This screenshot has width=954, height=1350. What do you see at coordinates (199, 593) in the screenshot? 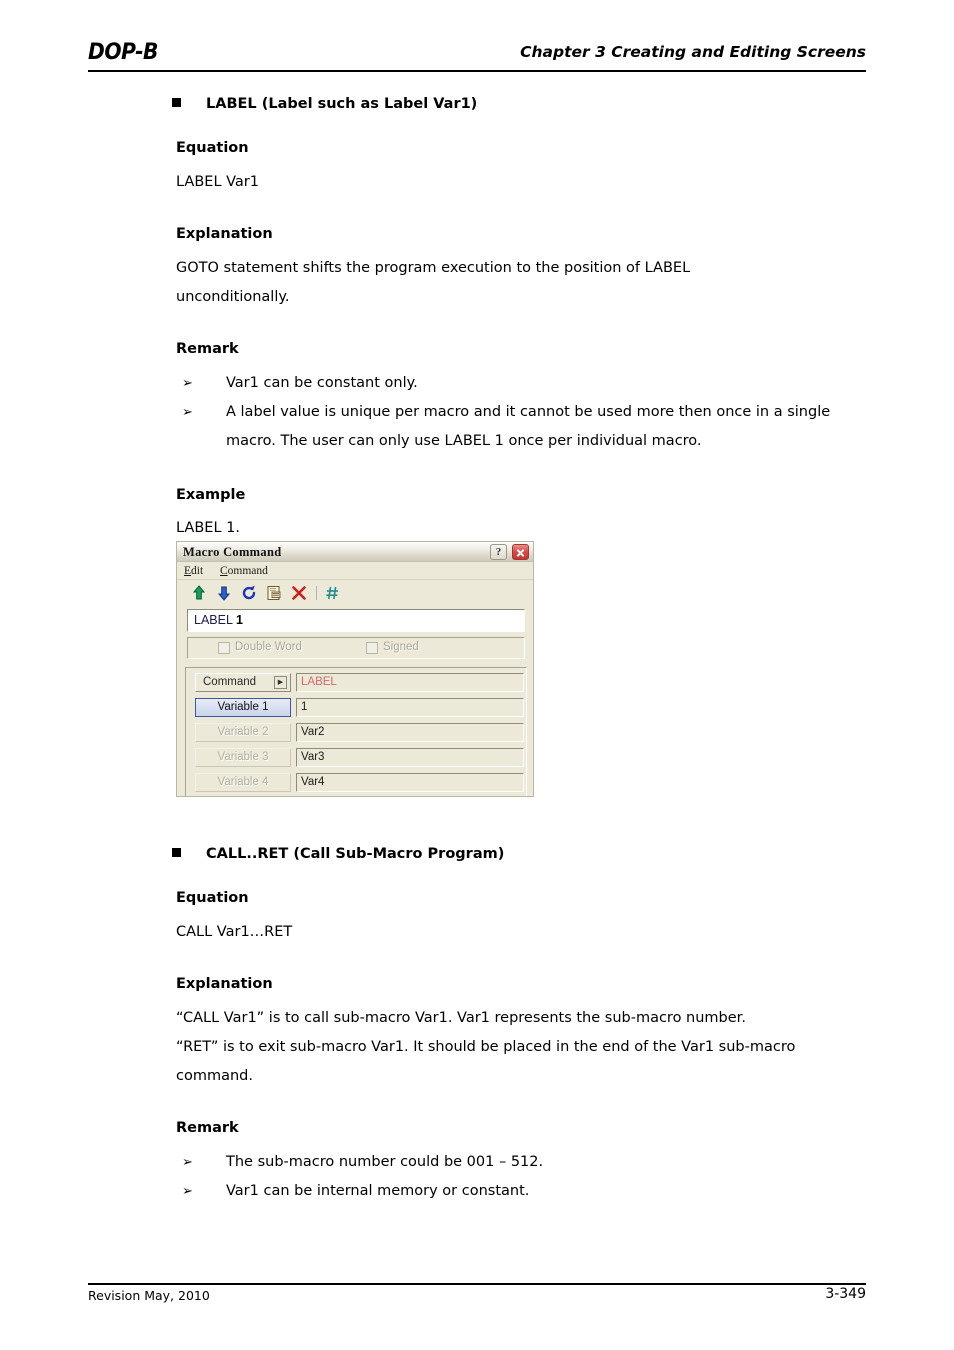
I see `move-up-icon` at bounding box center [199, 593].